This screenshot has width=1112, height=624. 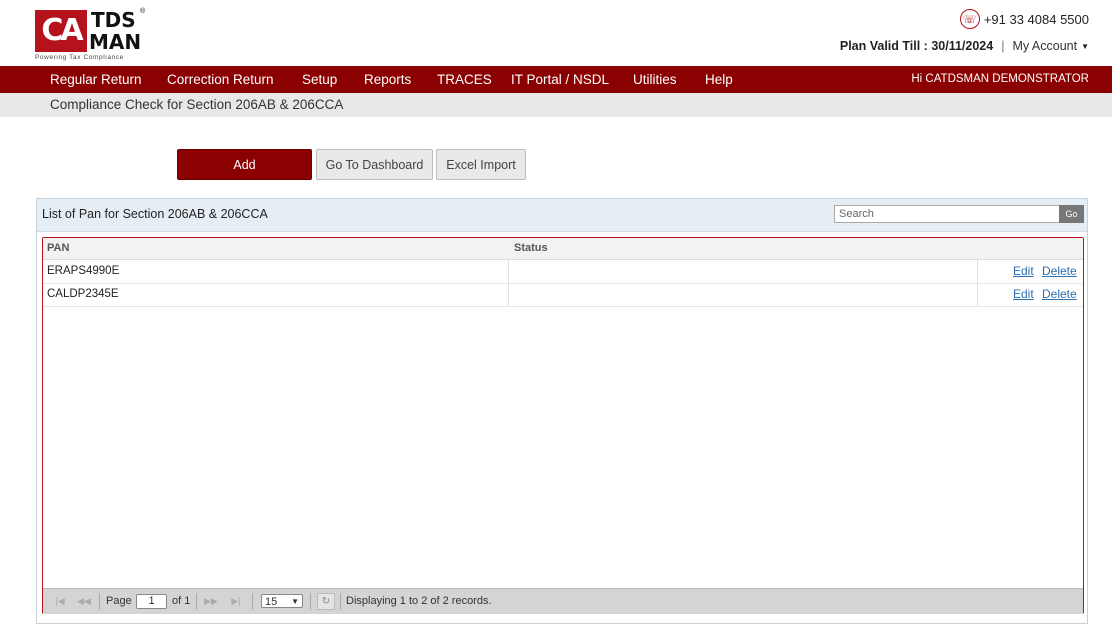 What do you see at coordinates (58, 248) in the screenshot?
I see `column-header-pan: PAN` at bounding box center [58, 248].